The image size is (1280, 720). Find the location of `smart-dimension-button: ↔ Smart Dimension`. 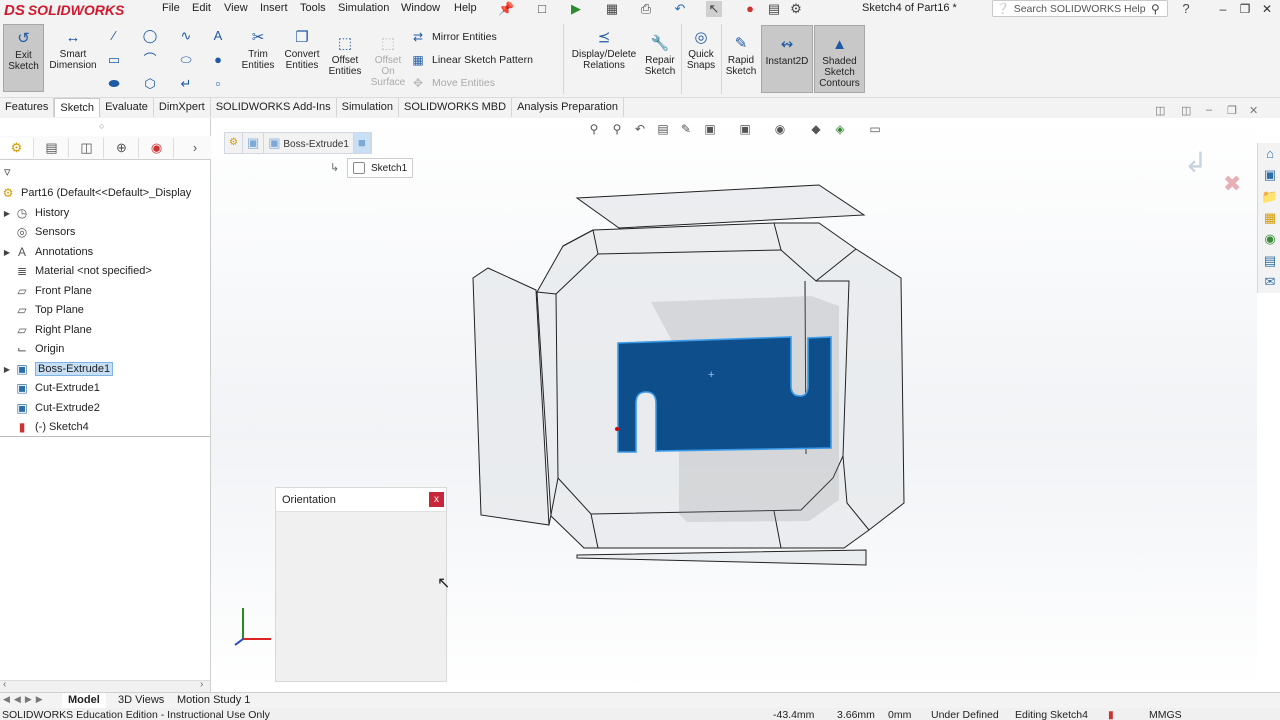

smart-dimension-button: ↔ Smart Dimension is located at coordinates (73, 59).